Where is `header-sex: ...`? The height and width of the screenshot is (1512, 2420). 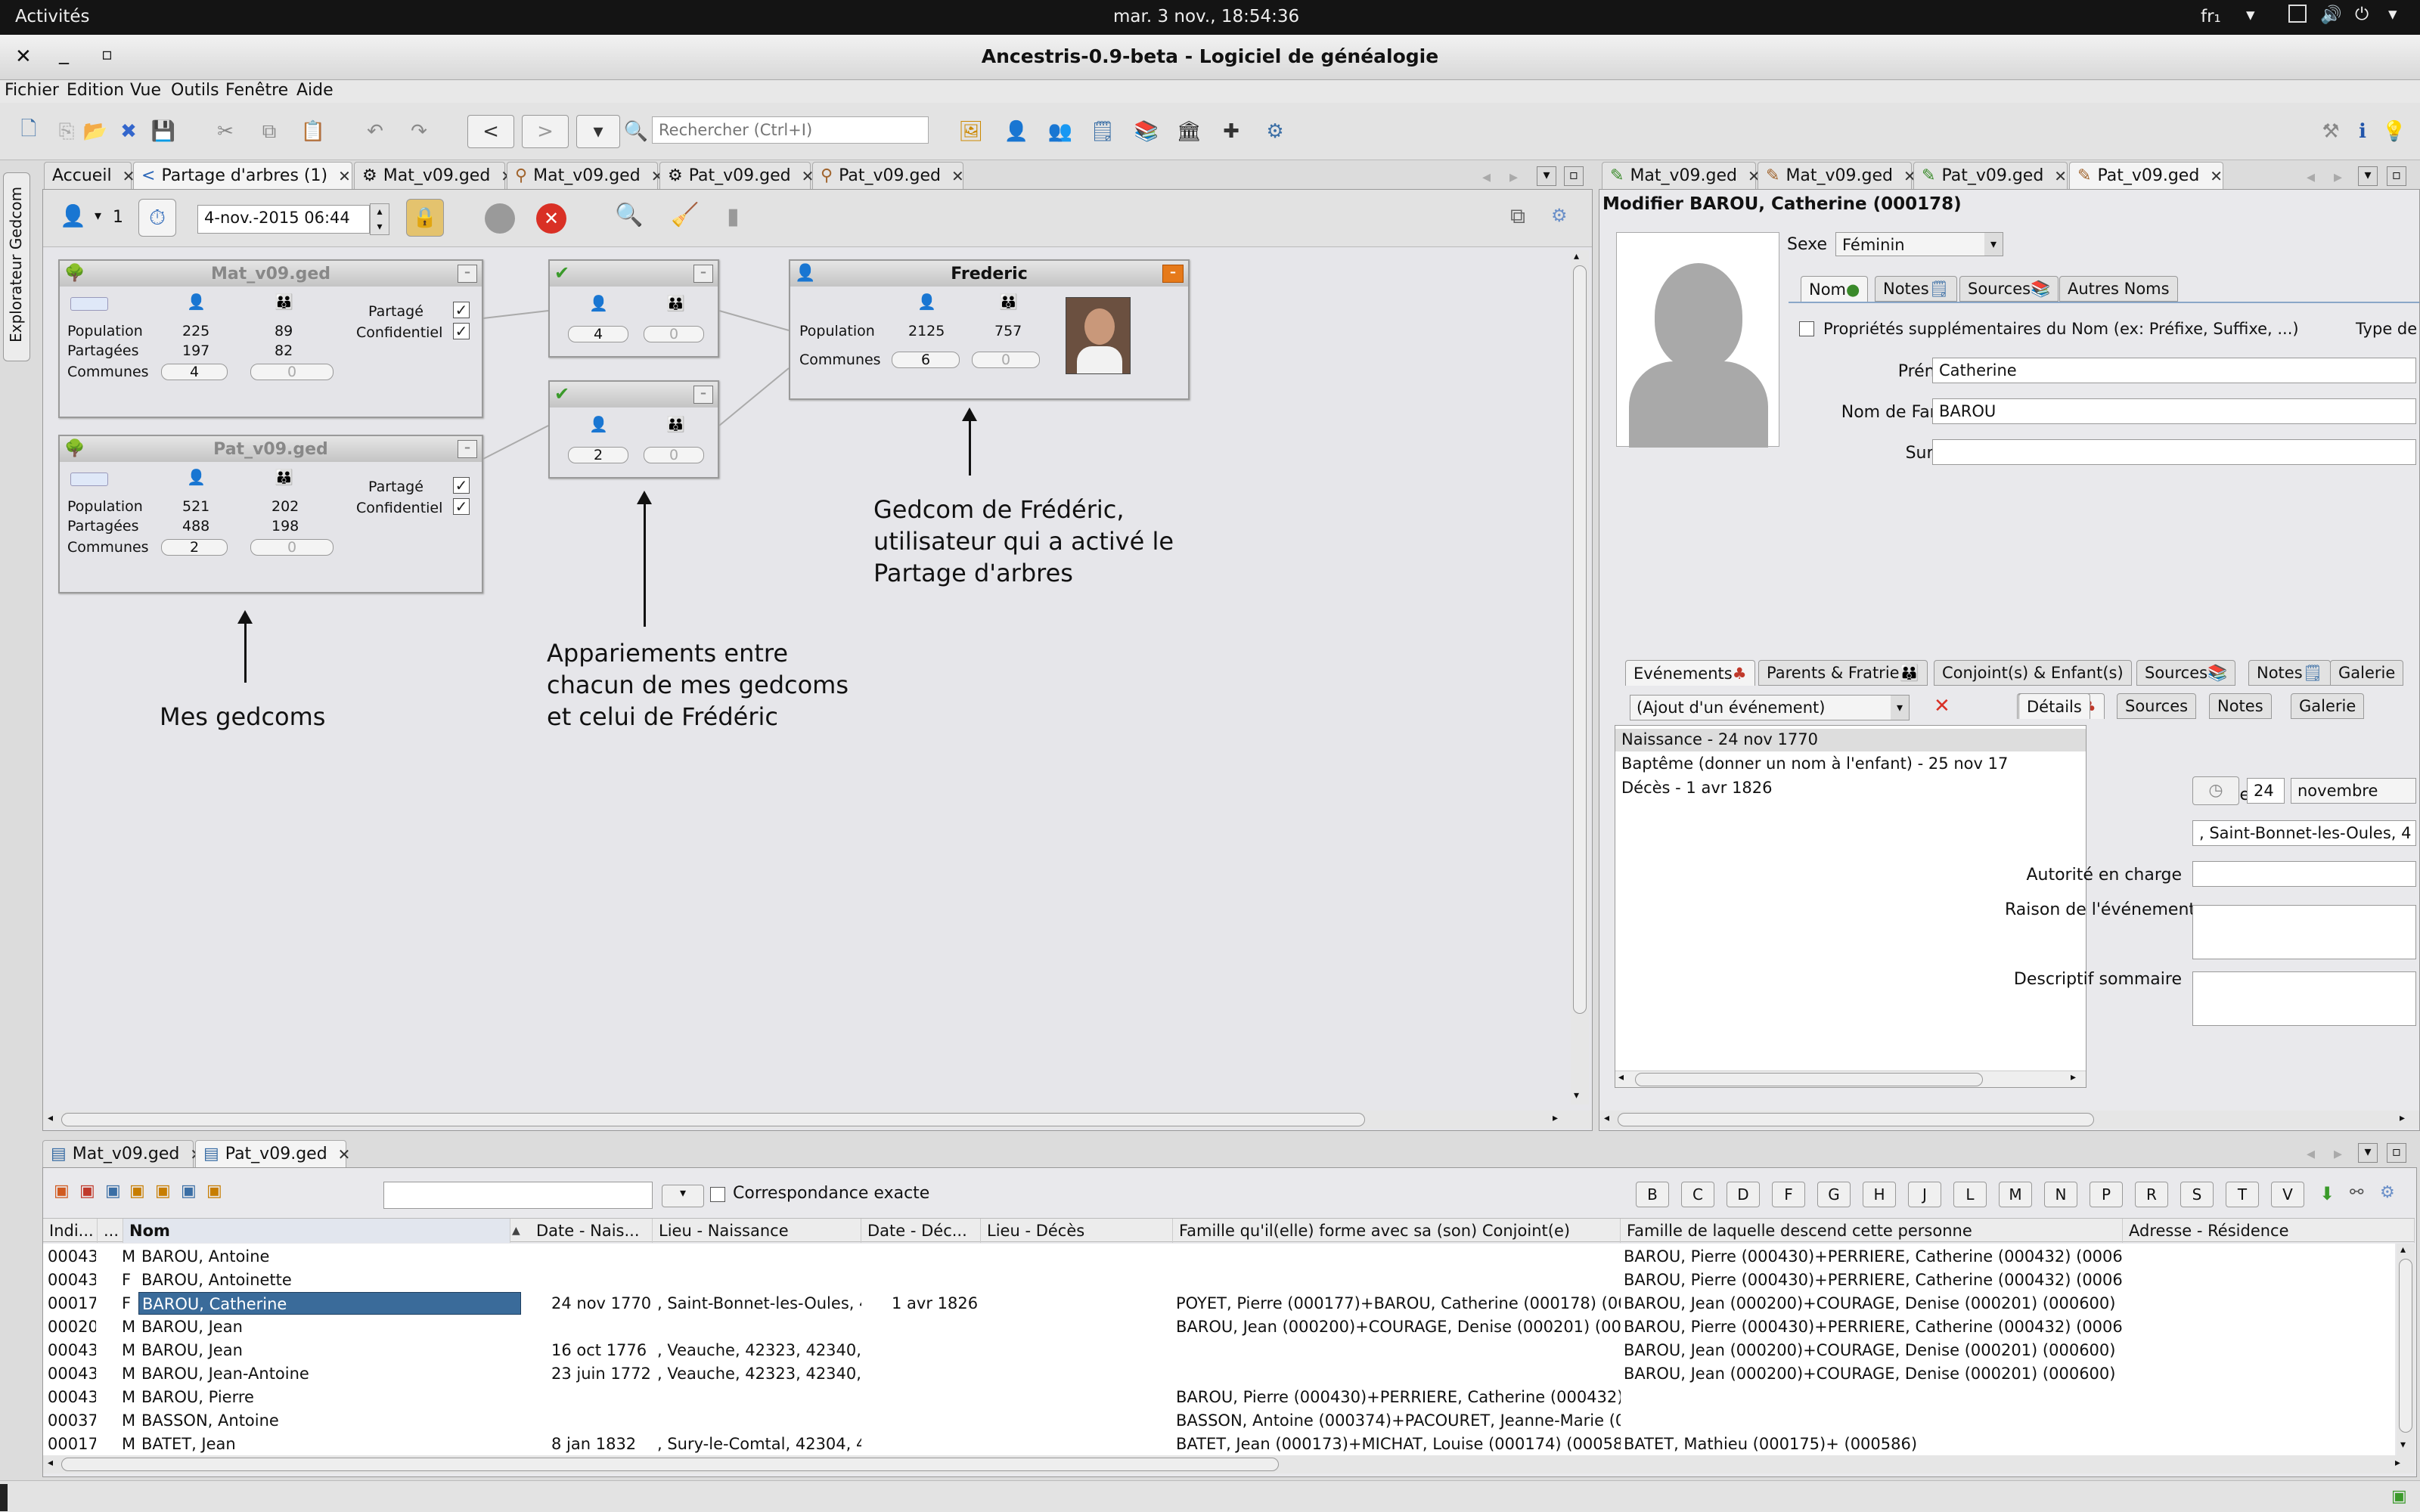
header-sex: ... is located at coordinates (110, 1231).